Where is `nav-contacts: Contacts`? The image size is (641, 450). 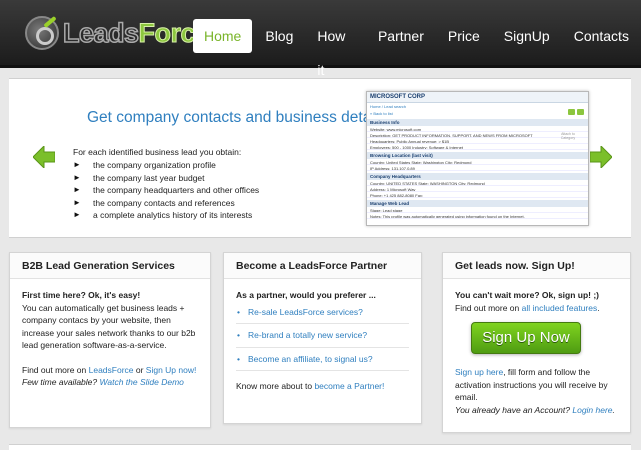 nav-contacts: Contacts is located at coordinates (601, 36).